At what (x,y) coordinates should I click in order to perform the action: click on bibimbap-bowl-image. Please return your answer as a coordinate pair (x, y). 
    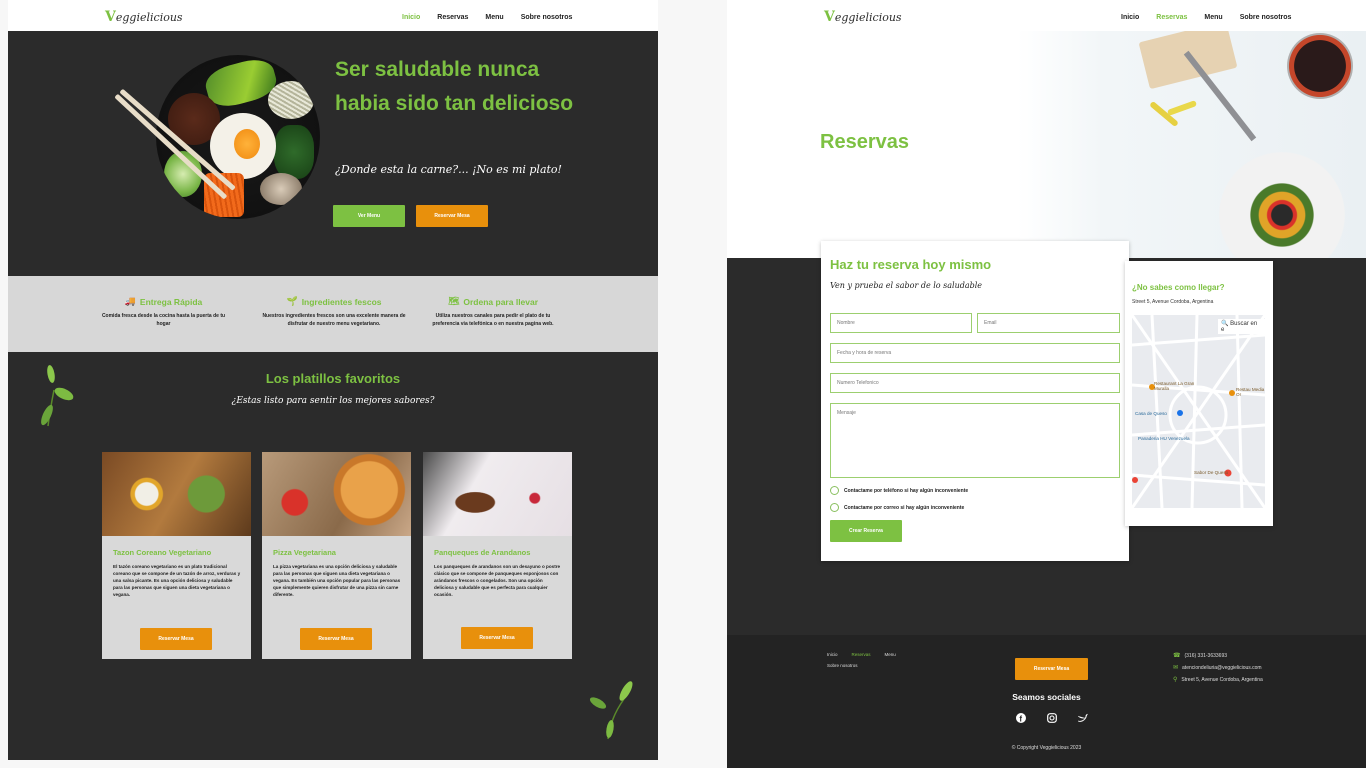
    Looking at the image, I should click on (238, 137).